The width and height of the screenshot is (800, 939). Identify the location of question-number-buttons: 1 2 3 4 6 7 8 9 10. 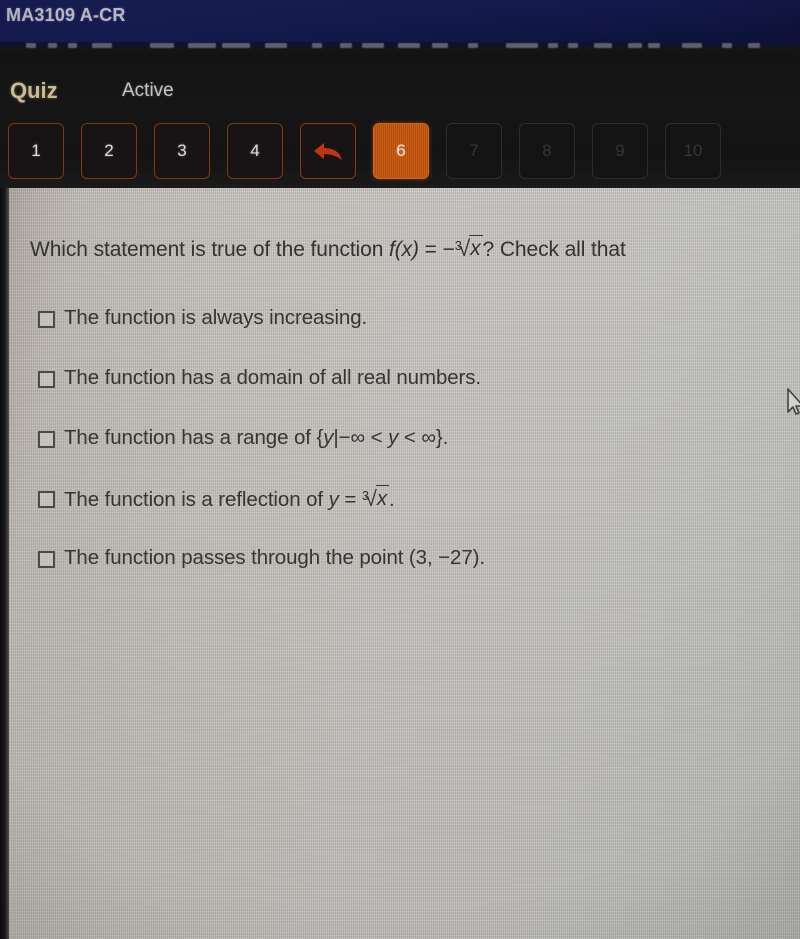
(400, 153).